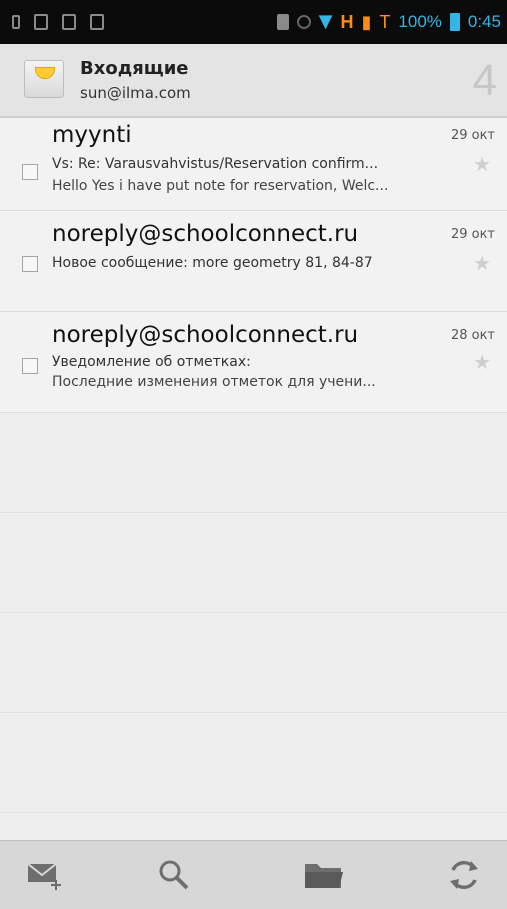  I want to click on network-type-indicator: H, so click(347, 21).